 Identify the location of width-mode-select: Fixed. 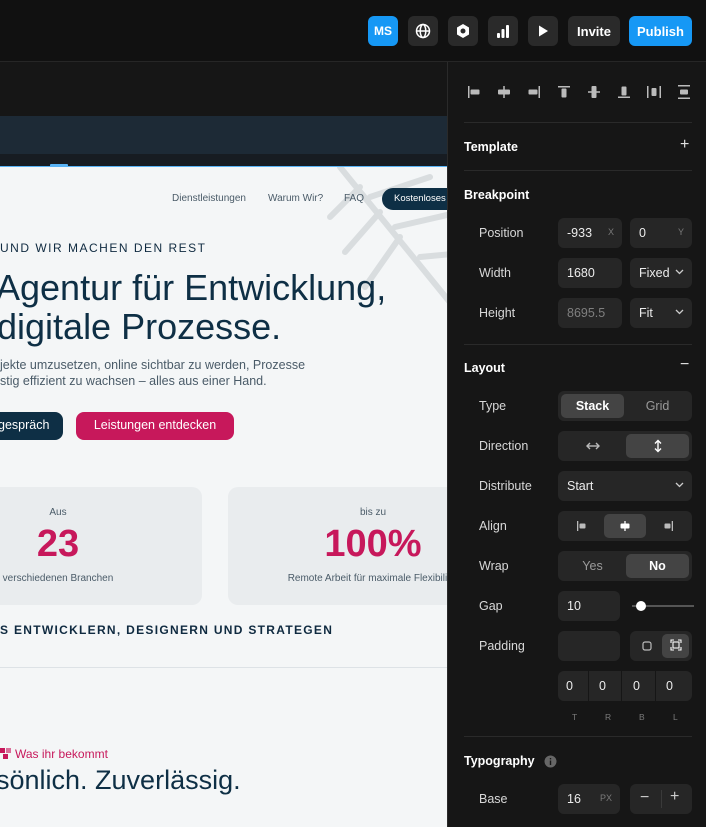
(661, 273).